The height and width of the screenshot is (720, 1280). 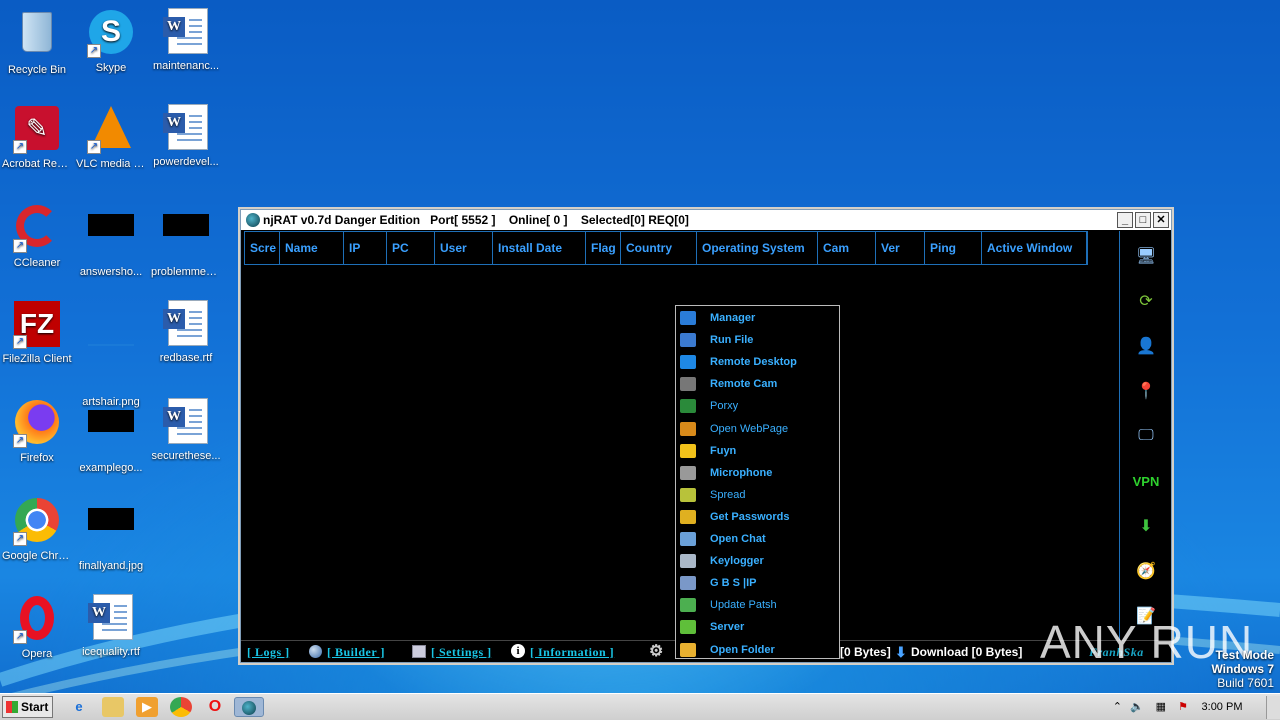 What do you see at coordinates (1137, 707) in the screenshot?
I see `volume-icon: 🔈` at bounding box center [1137, 707].